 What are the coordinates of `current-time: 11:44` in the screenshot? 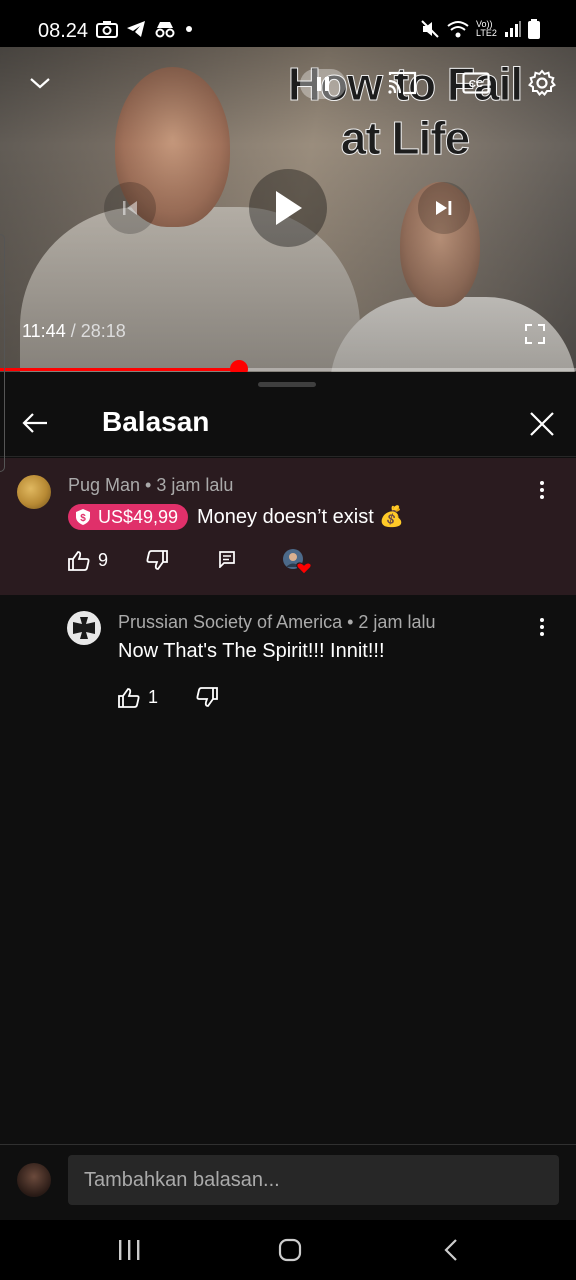 It's located at (44, 331).